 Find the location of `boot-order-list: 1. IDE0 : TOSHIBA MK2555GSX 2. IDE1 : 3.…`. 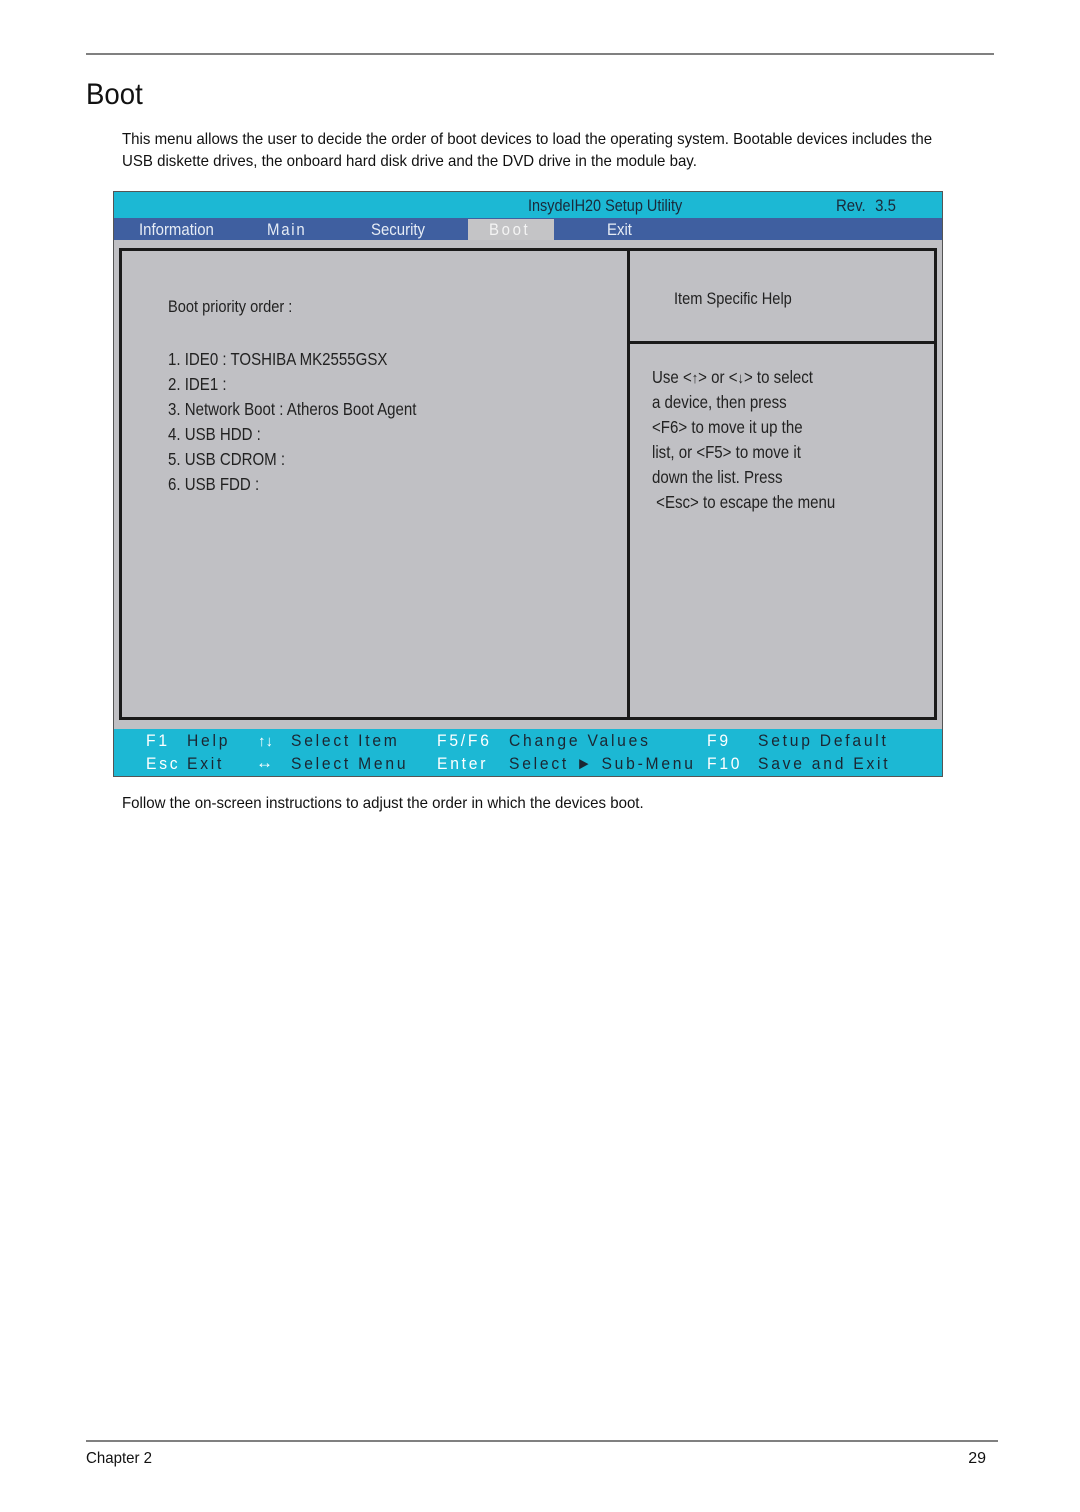

boot-order-list: 1. IDE0 : TOSHIBA MK2555GSX 2. IDE1 : 3.… is located at coordinates (312, 422).